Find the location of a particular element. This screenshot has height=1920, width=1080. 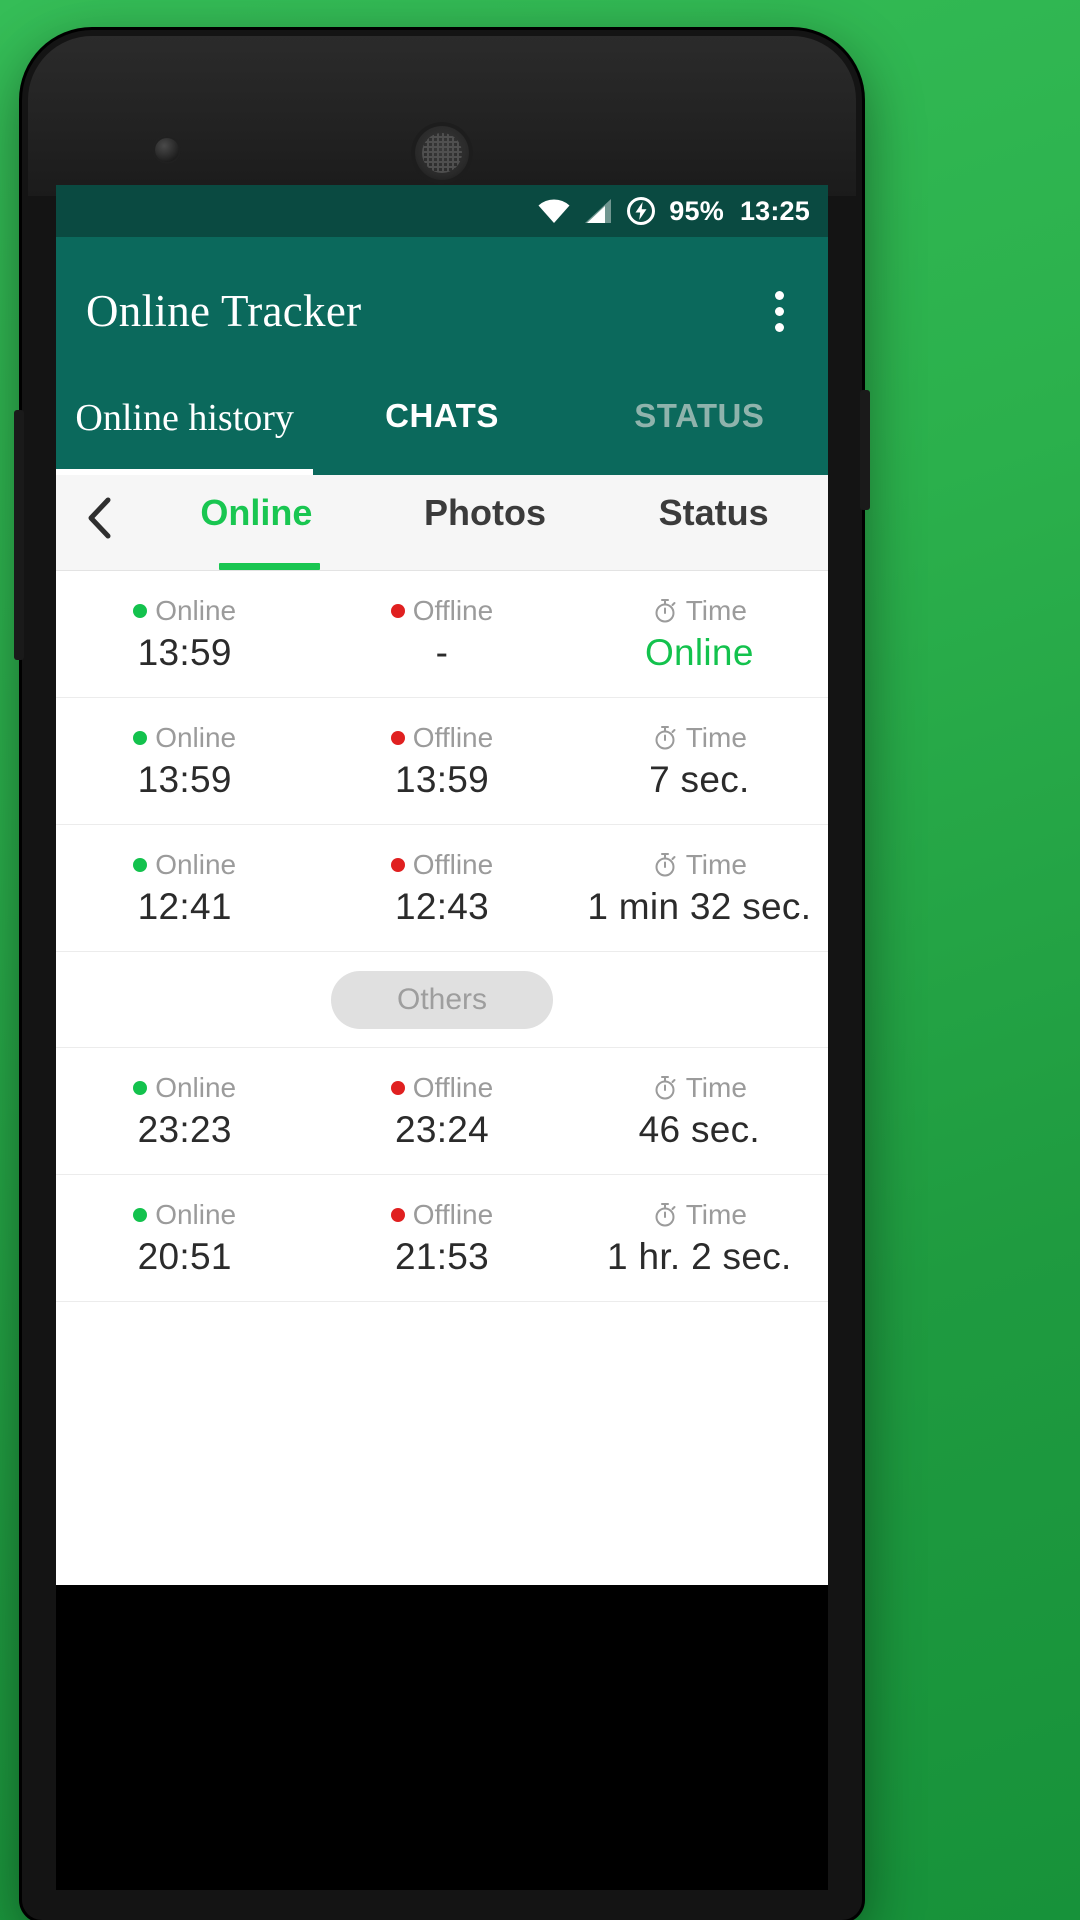

sub-tab-online-label: Online is located at coordinates (256, 512).